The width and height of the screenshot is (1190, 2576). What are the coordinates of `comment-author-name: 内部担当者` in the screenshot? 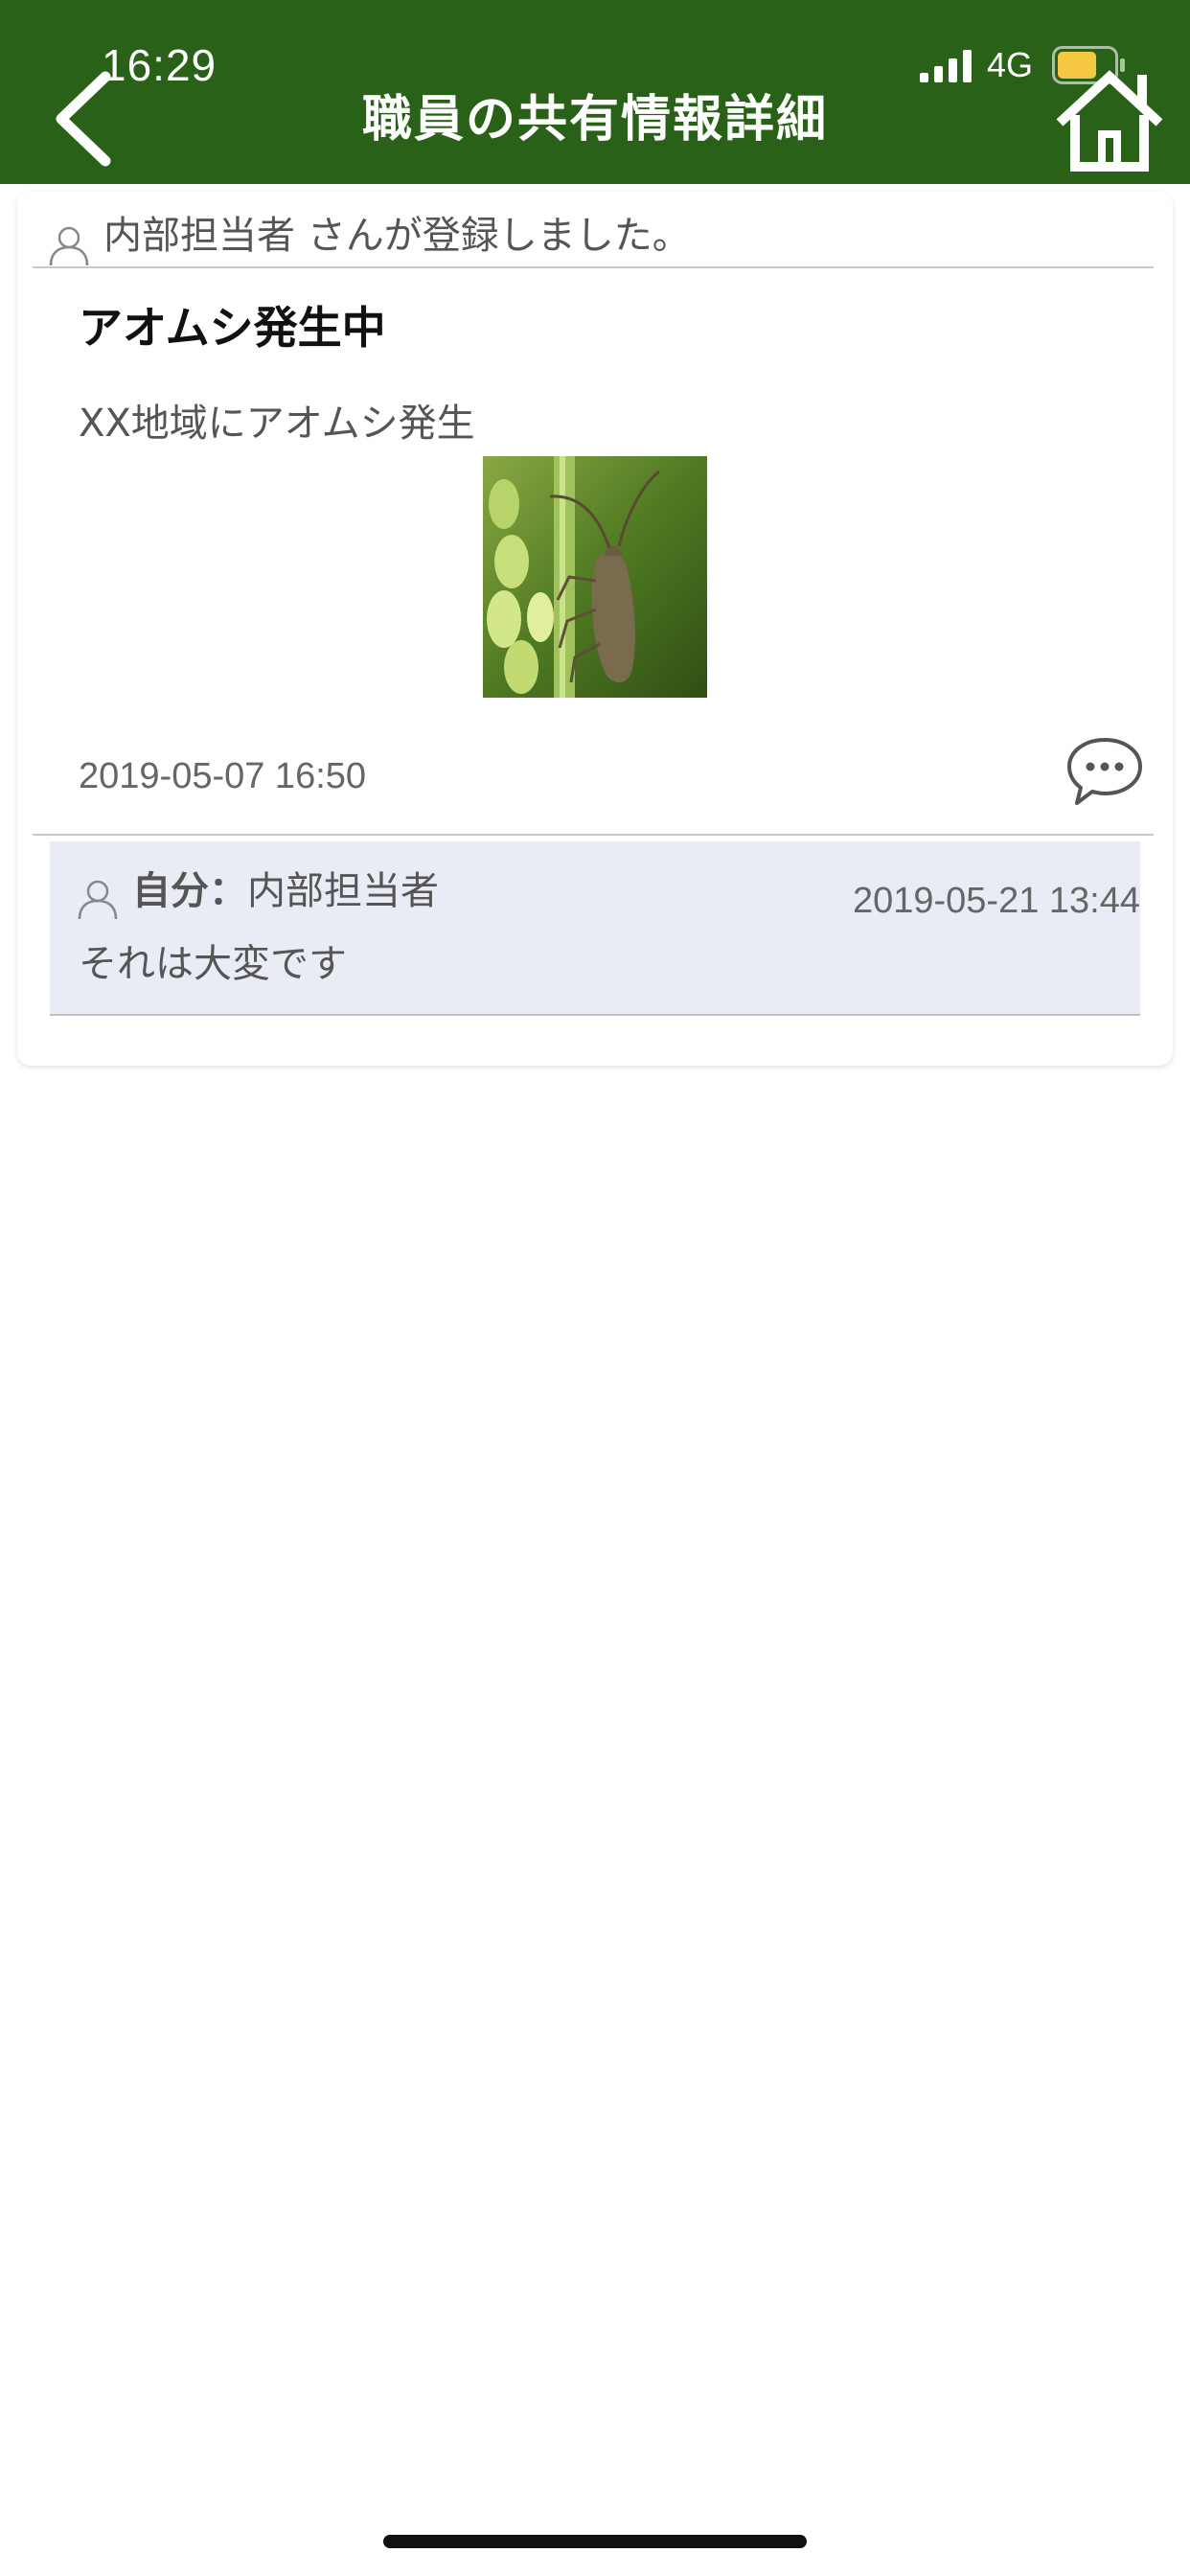 It's located at (343, 891).